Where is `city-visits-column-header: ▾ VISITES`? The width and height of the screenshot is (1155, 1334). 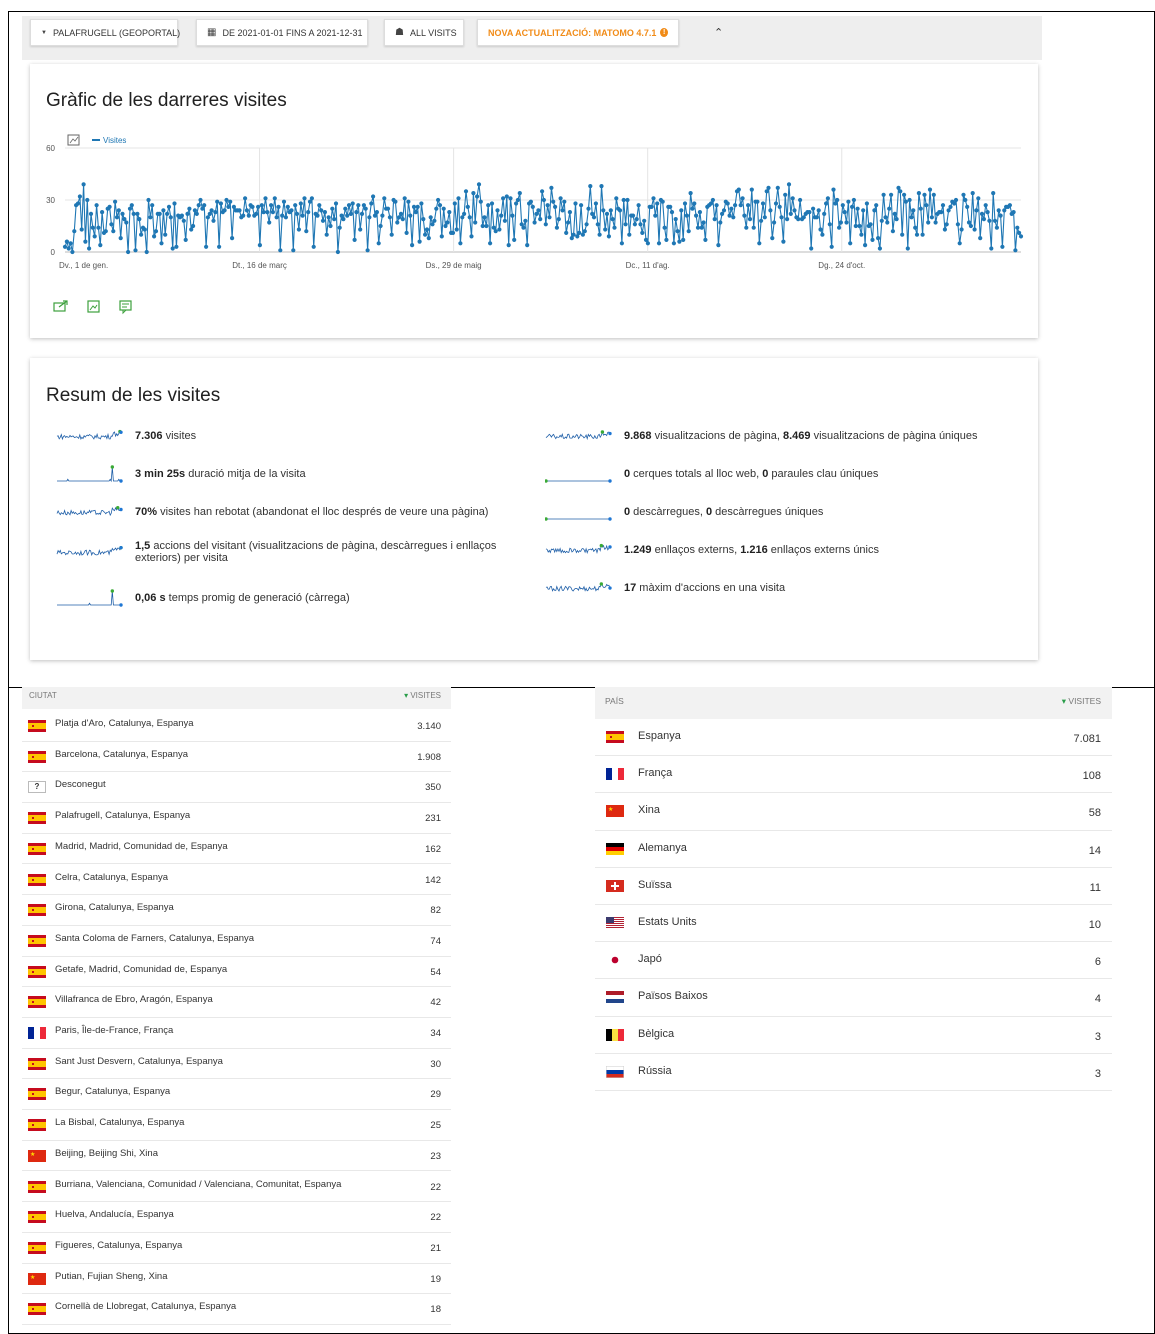 city-visits-column-header: ▾ VISITES is located at coordinates (422, 695).